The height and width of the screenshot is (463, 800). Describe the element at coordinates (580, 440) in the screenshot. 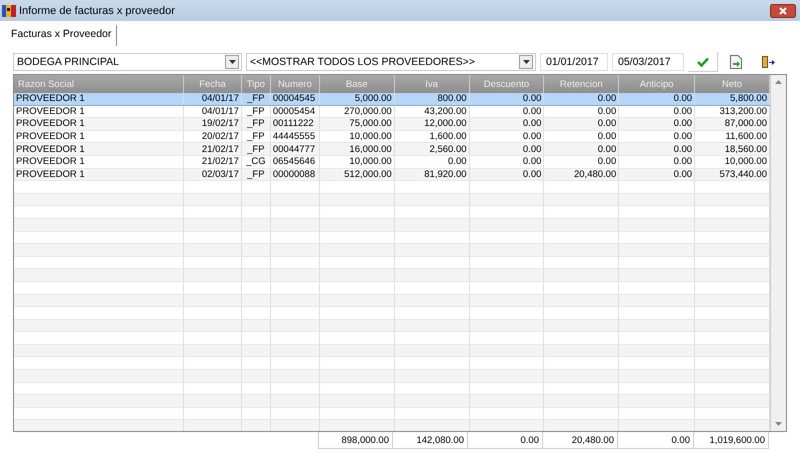

I see `total-cell: 20,480.00` at that location.